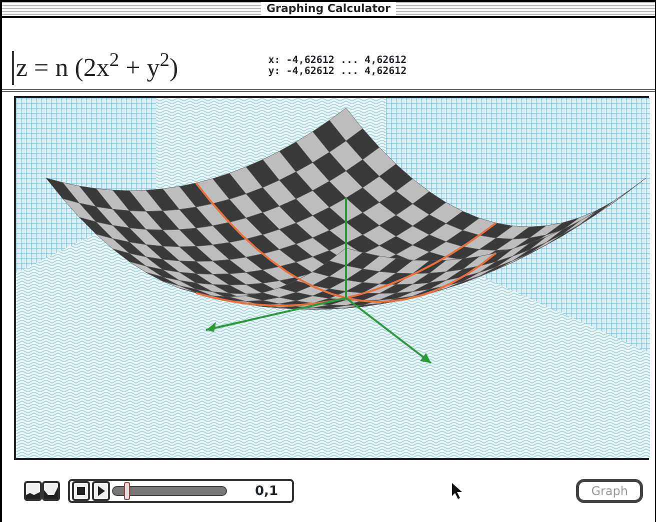 Image resolution: width=656 pixels, height=522 pixels. What do you see at coordinates (337, 71) in the screenshot?
I see `range-text: y: -4,62612 ... 4,62612` at bounding box center [337, 71].